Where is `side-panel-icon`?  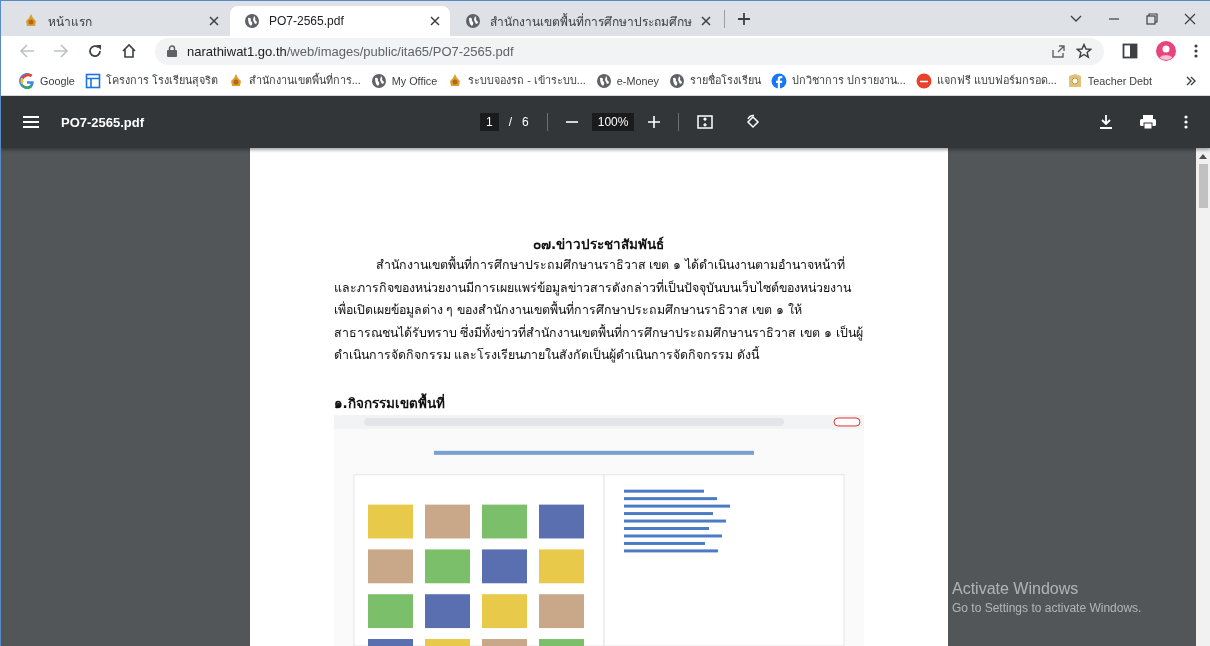 side-panel-icon is located at coordinates (1130, 51).